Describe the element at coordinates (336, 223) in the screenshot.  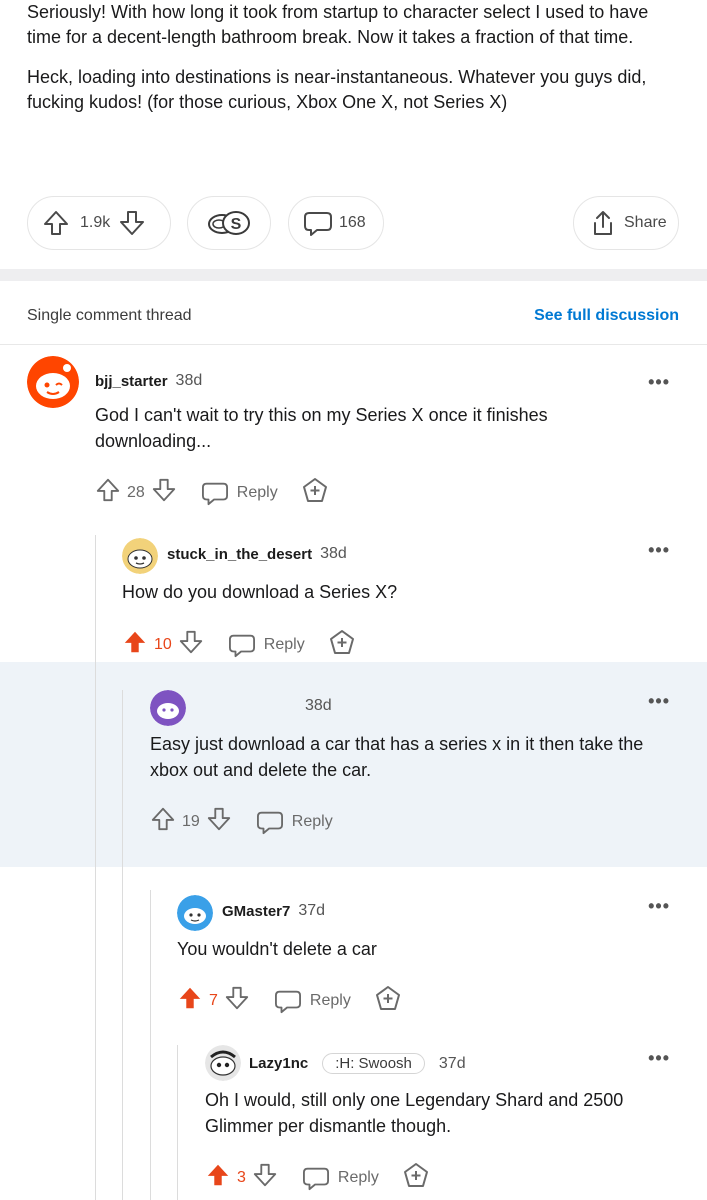
I see `comments-button: 168` at that location.